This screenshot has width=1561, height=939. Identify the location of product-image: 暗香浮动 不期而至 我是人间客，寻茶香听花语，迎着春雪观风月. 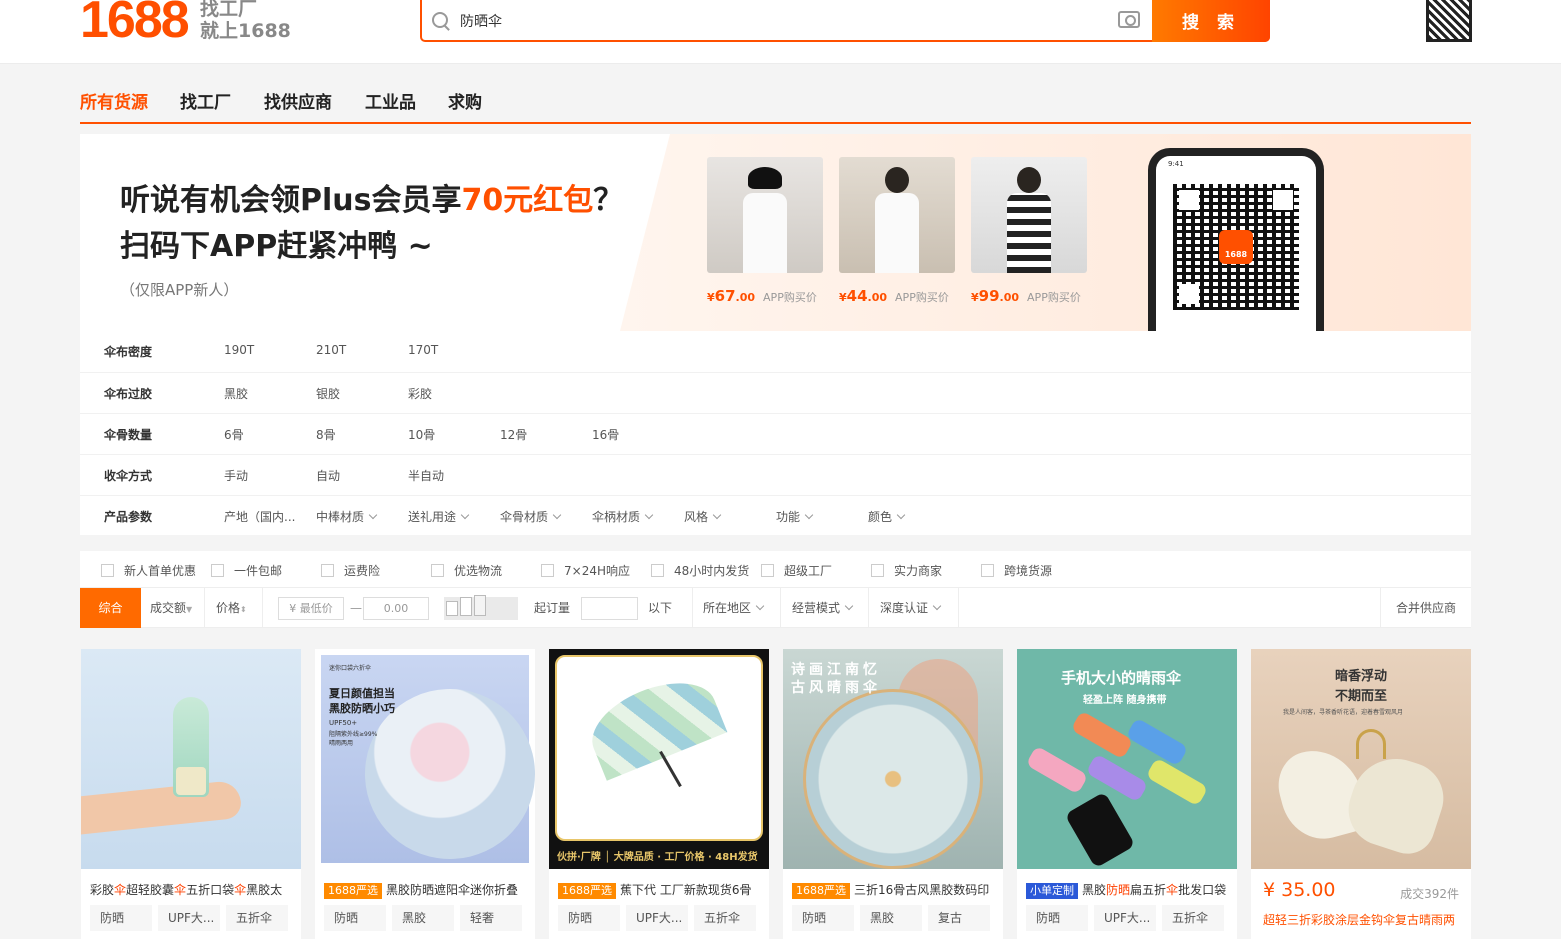
(1361, 759).